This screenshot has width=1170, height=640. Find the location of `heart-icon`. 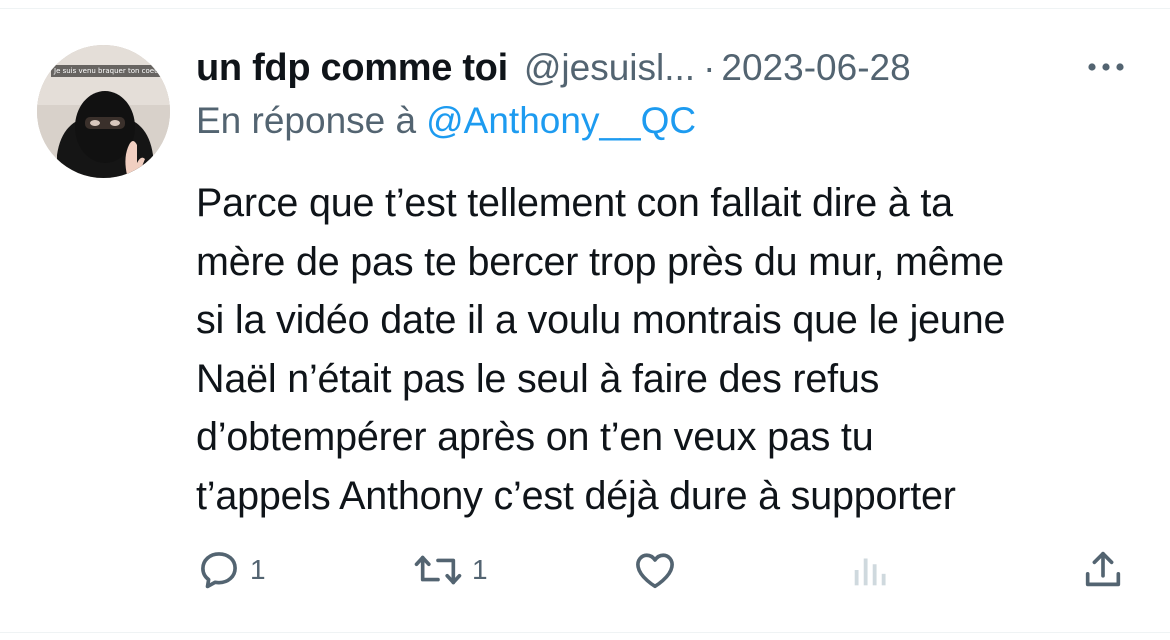

heart-icon is located at coordinates (655, 571).